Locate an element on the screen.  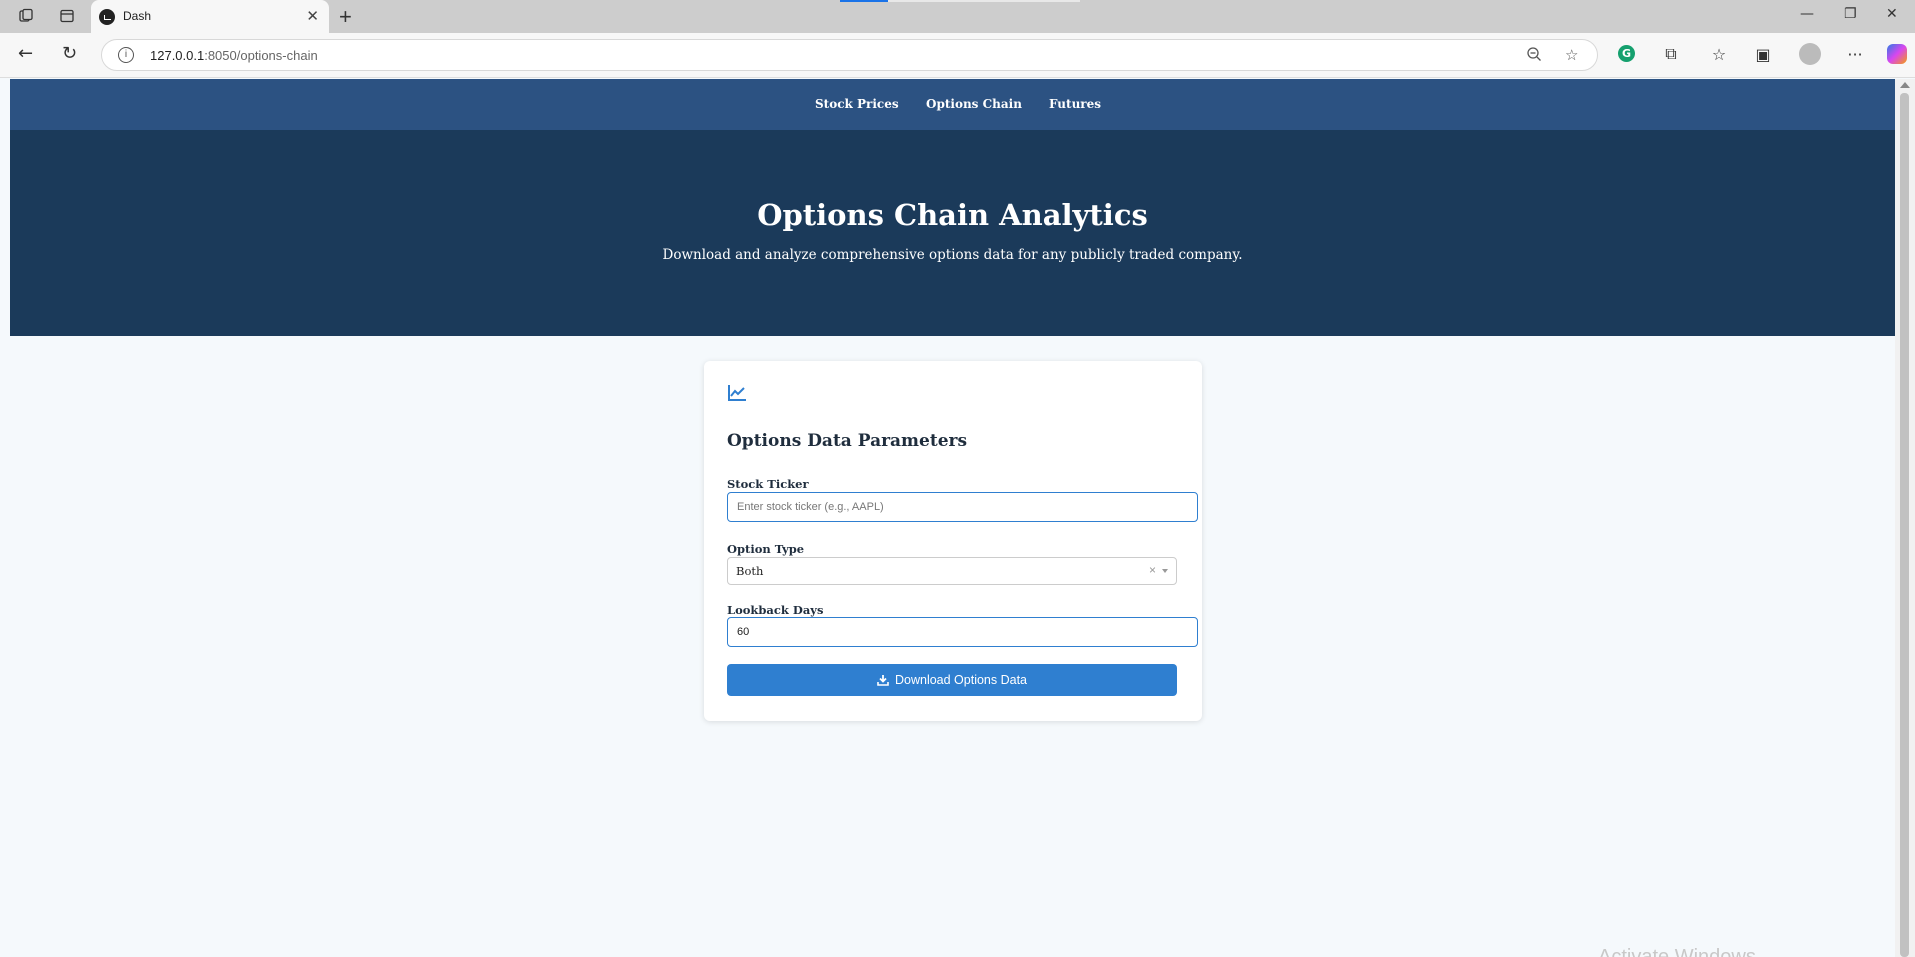
chevron-down-icon is located at coordinates (1165, 571).